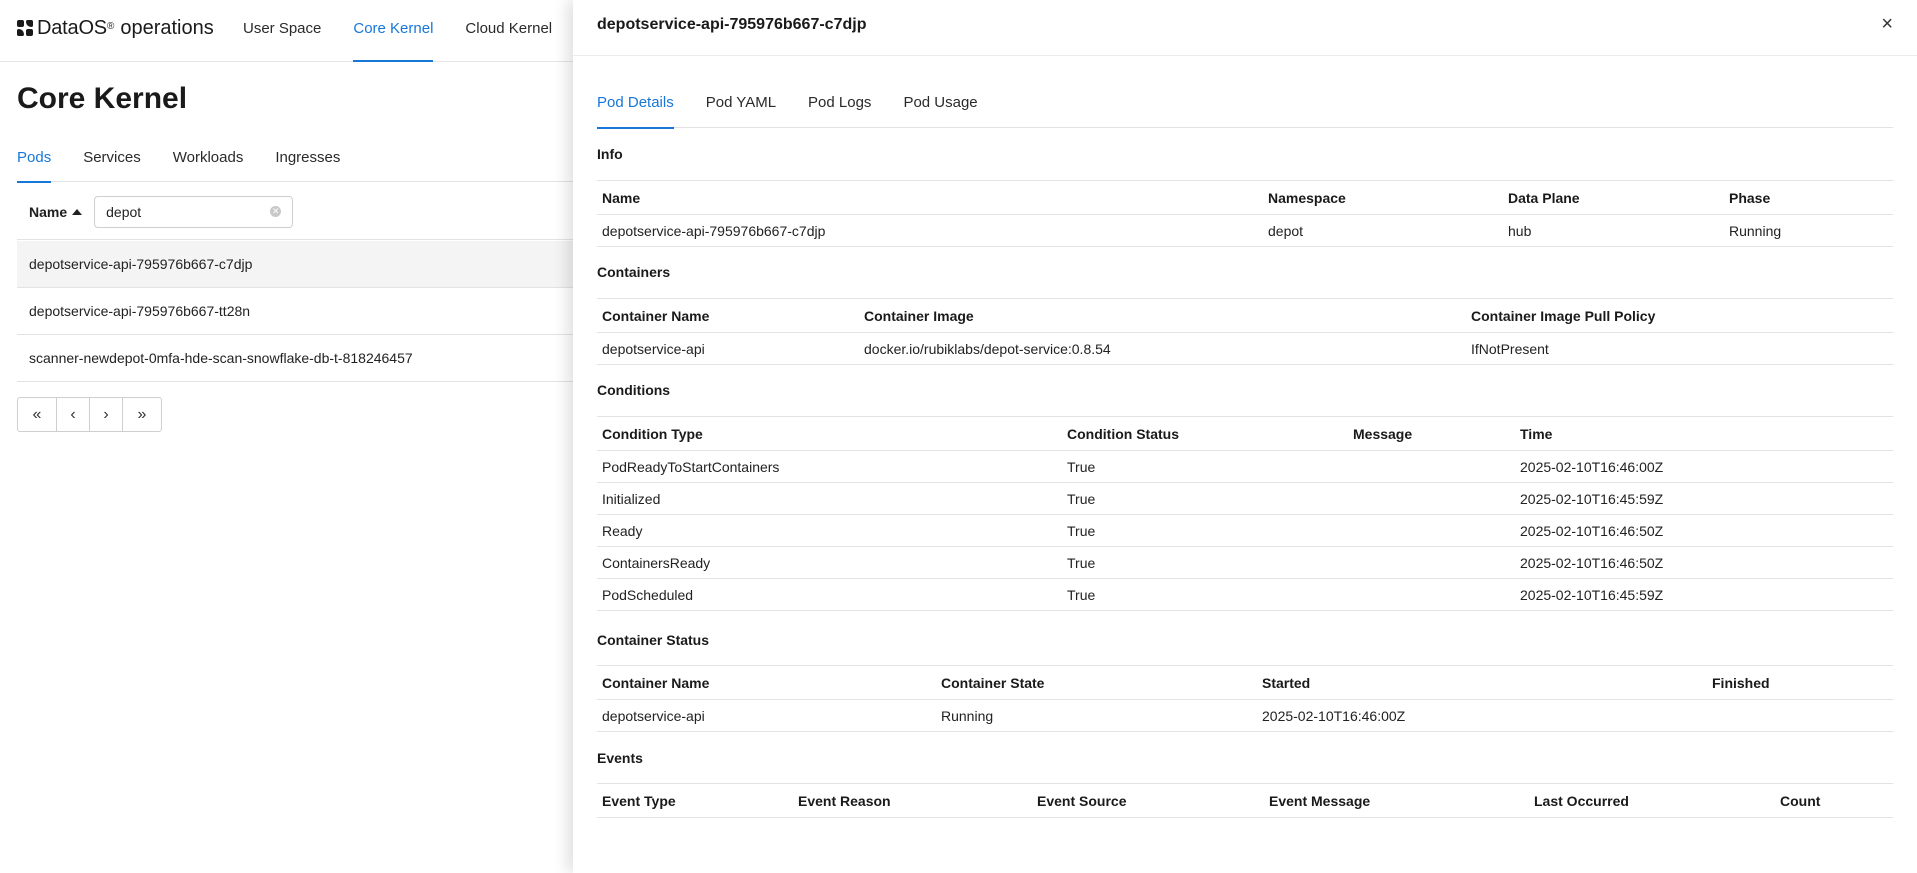 This screenshot has width=1917, height=873. I want to click on data-plane-value: hub, so click(1613, 230).